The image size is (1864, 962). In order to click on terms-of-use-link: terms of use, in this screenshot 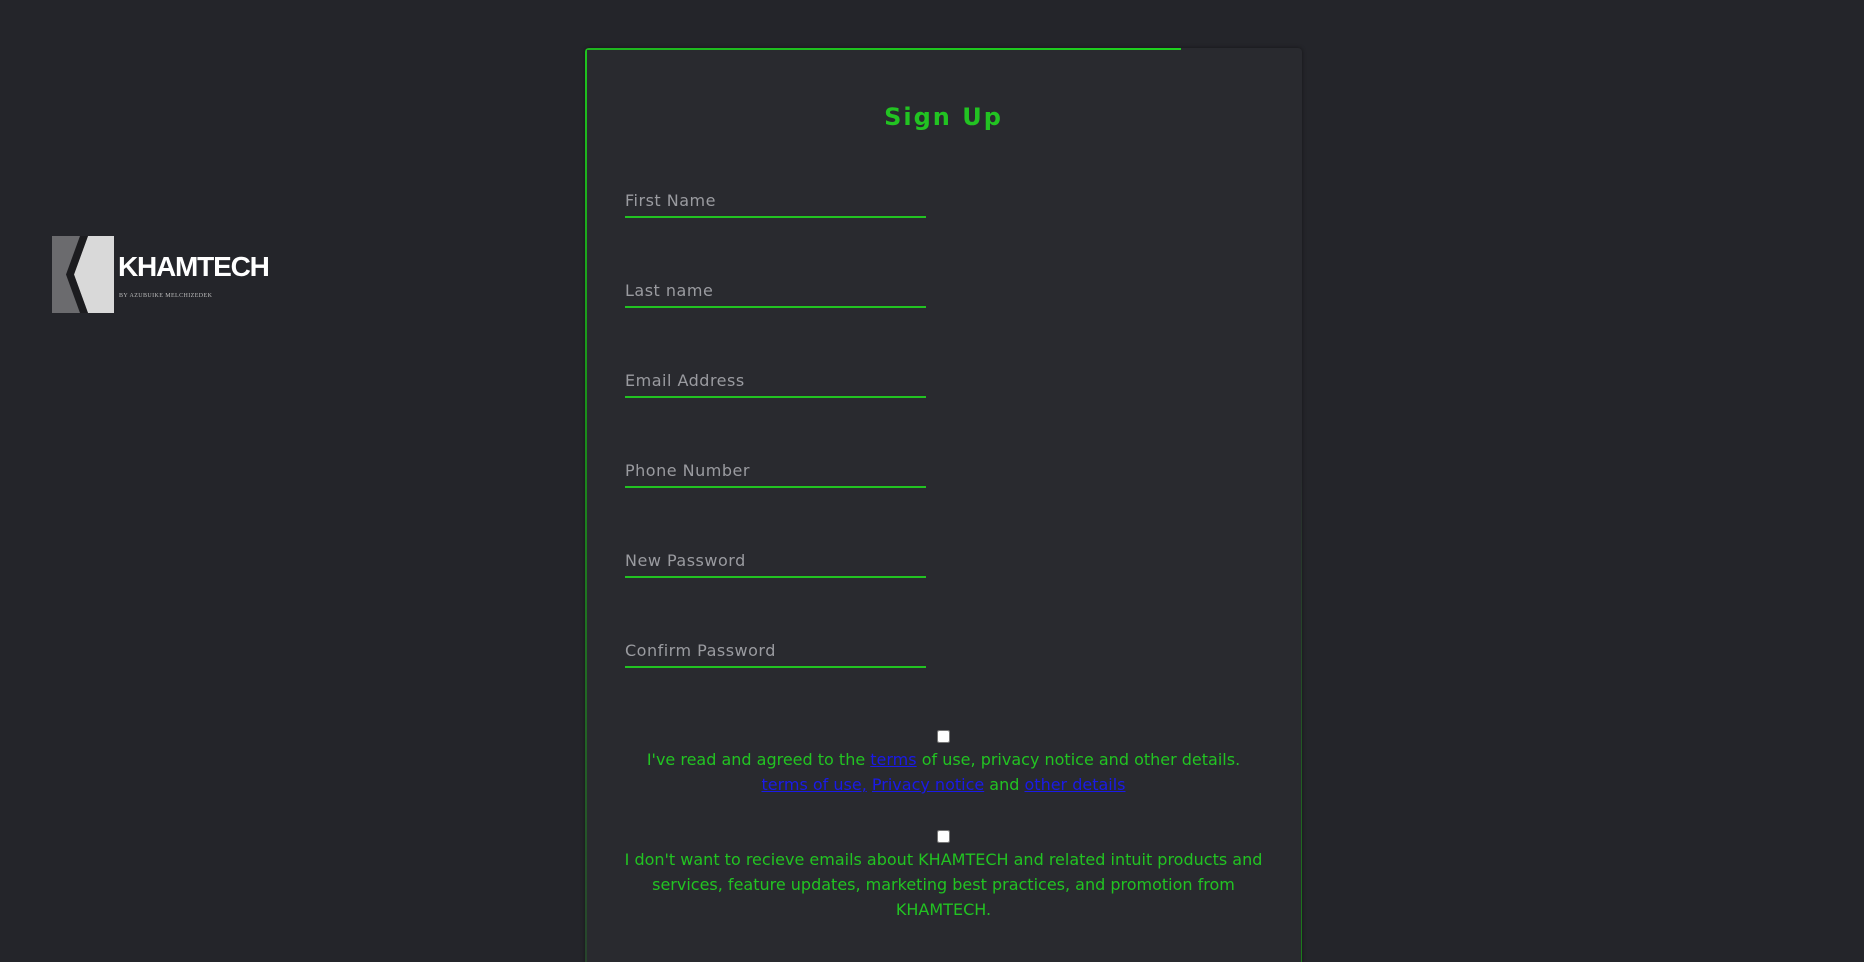, I will do `click(813, 784)`.